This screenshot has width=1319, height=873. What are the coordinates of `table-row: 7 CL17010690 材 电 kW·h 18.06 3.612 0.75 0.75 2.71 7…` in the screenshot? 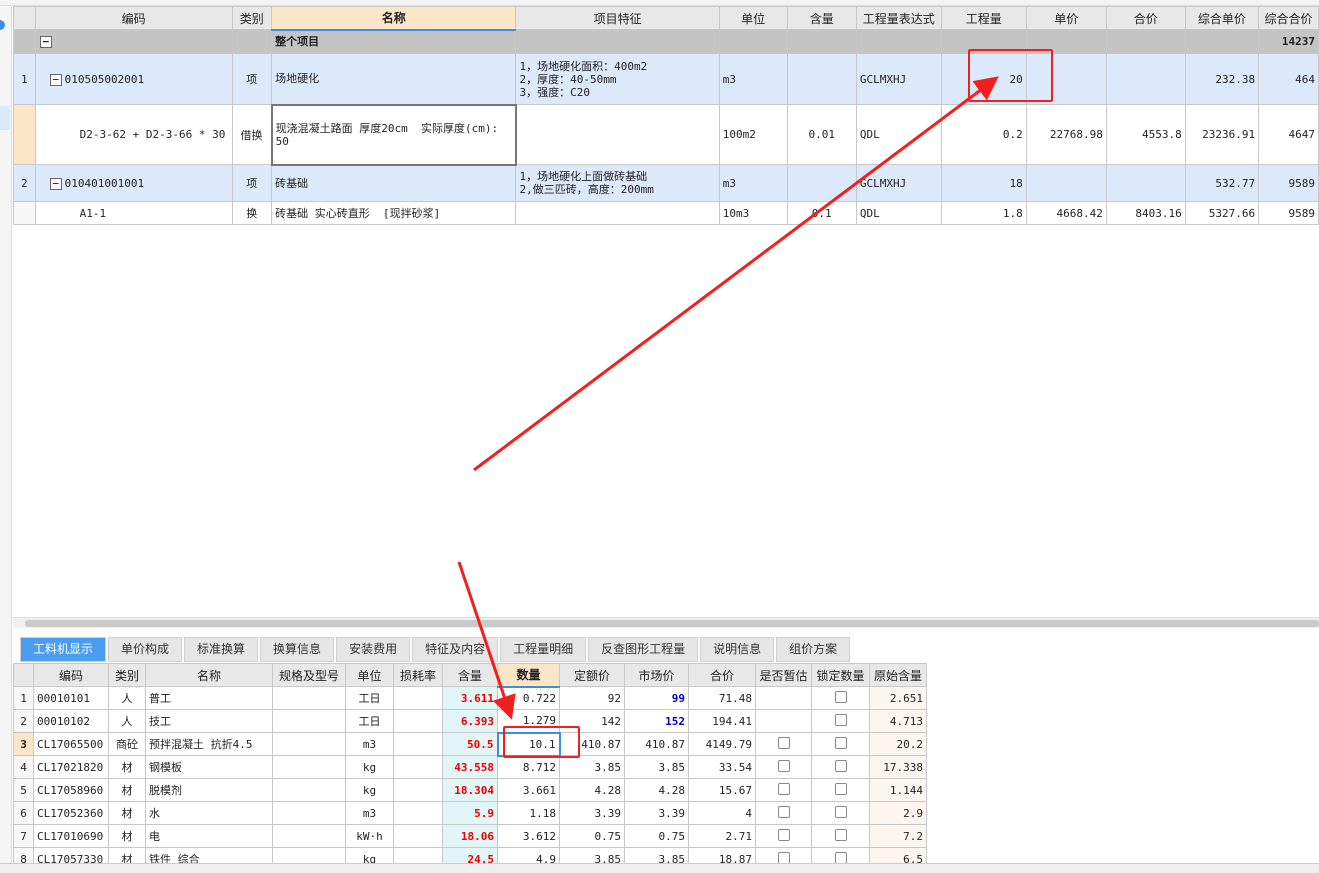 It's located at (470, 836).